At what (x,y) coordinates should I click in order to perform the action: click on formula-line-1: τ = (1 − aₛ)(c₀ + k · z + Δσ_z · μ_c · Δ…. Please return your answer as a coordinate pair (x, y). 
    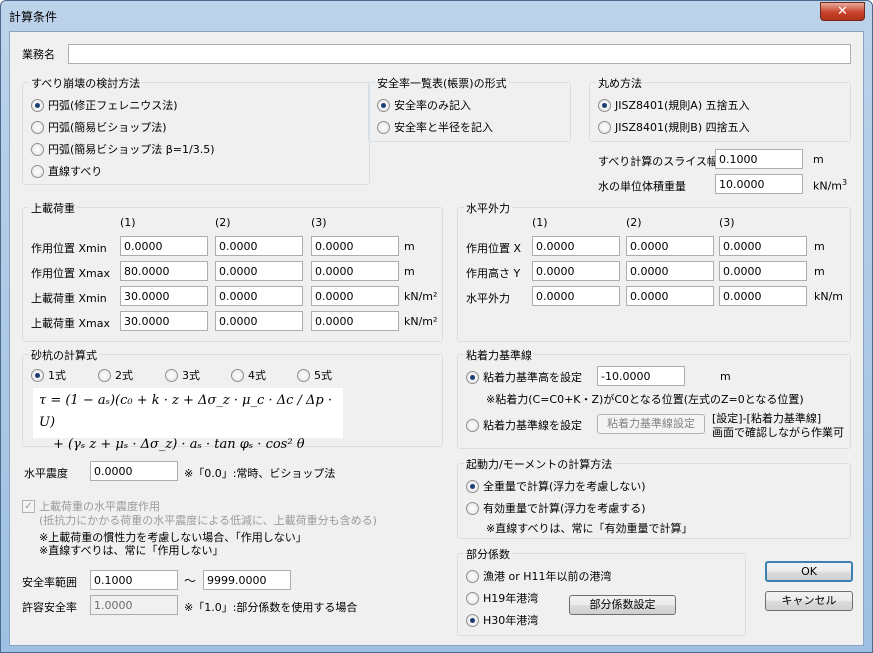
    Looking at the image, I should click on (185, 411).